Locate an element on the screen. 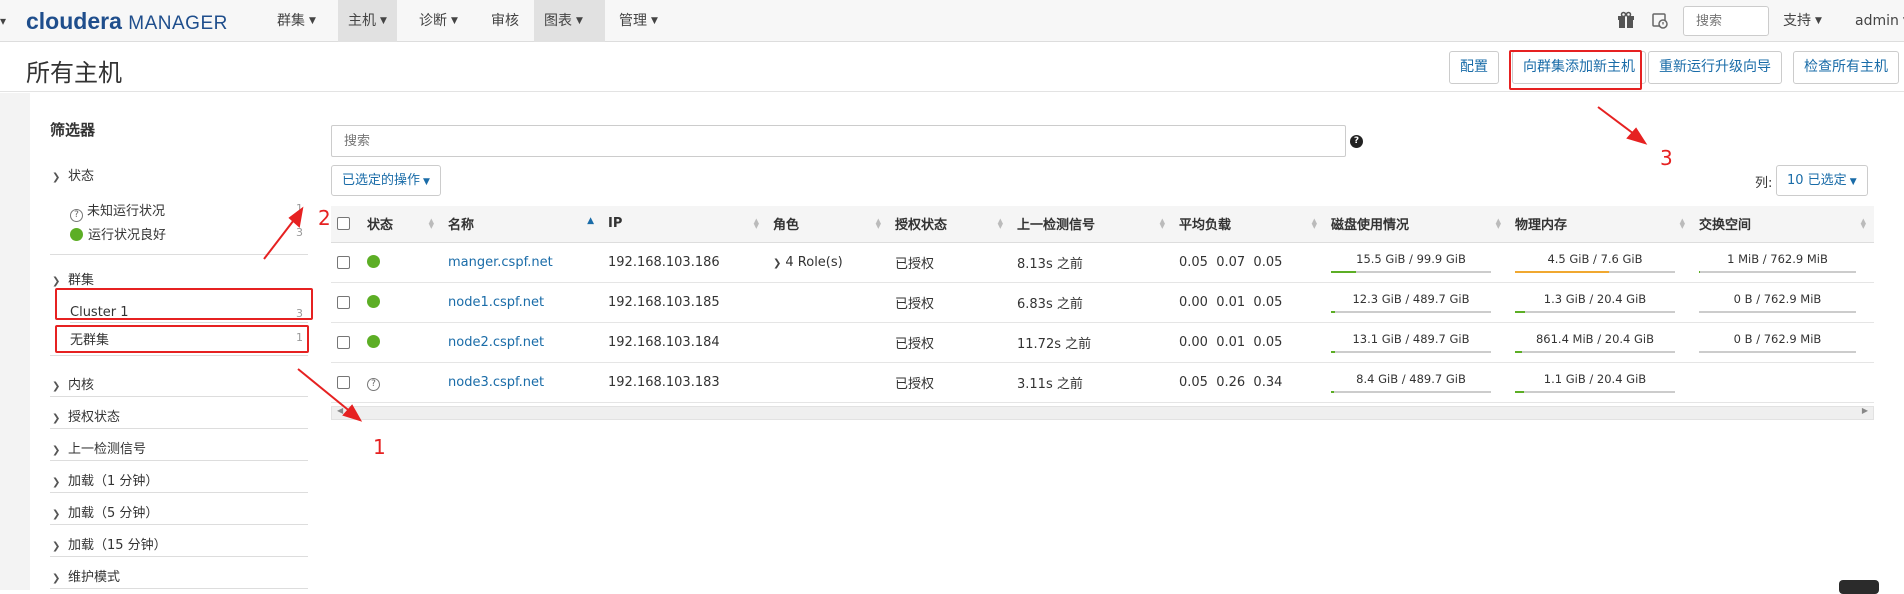 This screenshot has height=594, width=1904. column-header-auth: 授权状态▲▼ is located at coordinates (950, 224).